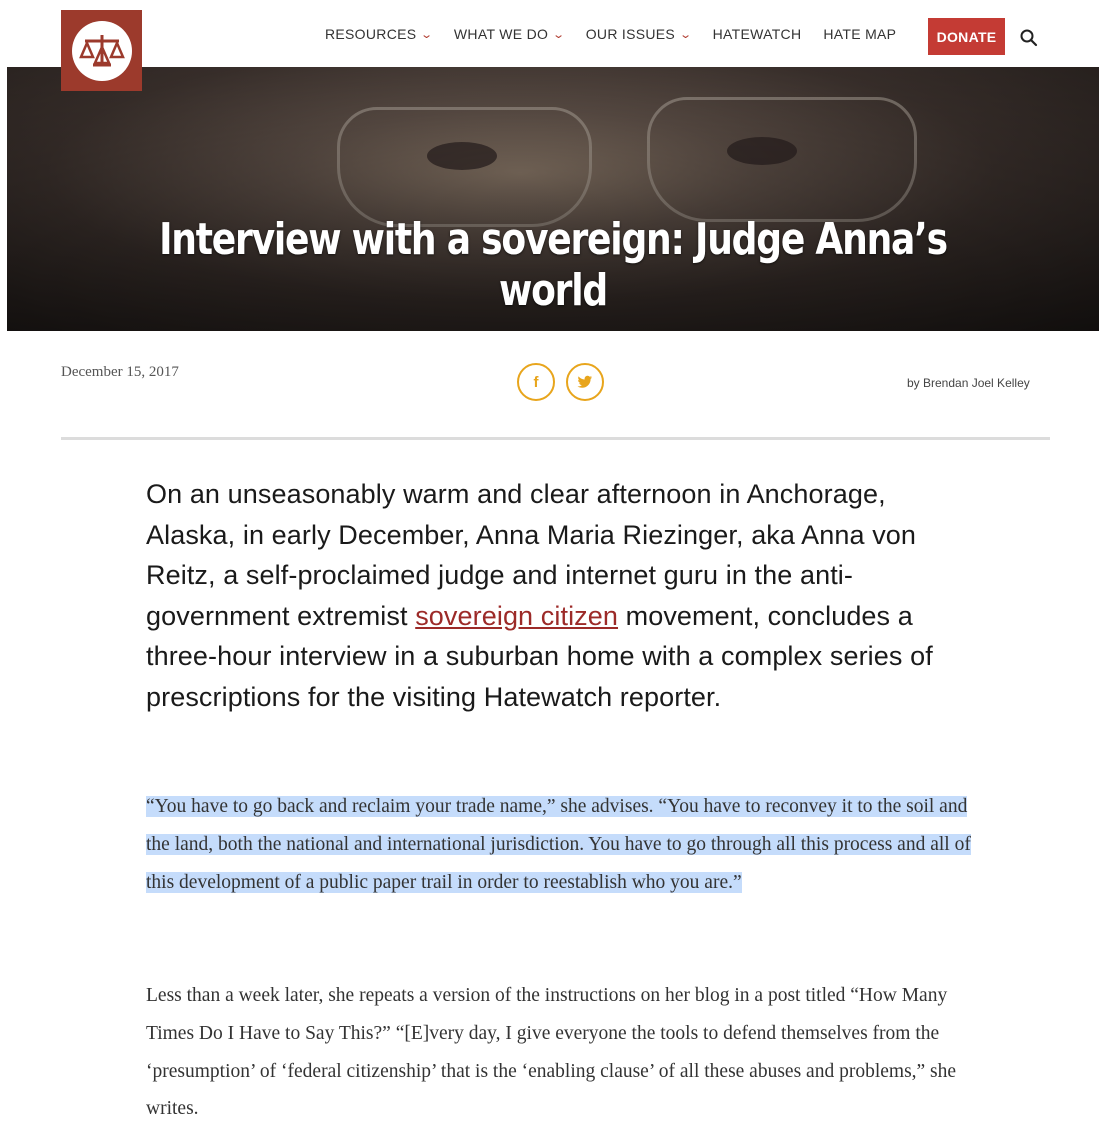 This screenshot has height=1123, width=1099. I want to click on search-icon, so click(1029, 38).